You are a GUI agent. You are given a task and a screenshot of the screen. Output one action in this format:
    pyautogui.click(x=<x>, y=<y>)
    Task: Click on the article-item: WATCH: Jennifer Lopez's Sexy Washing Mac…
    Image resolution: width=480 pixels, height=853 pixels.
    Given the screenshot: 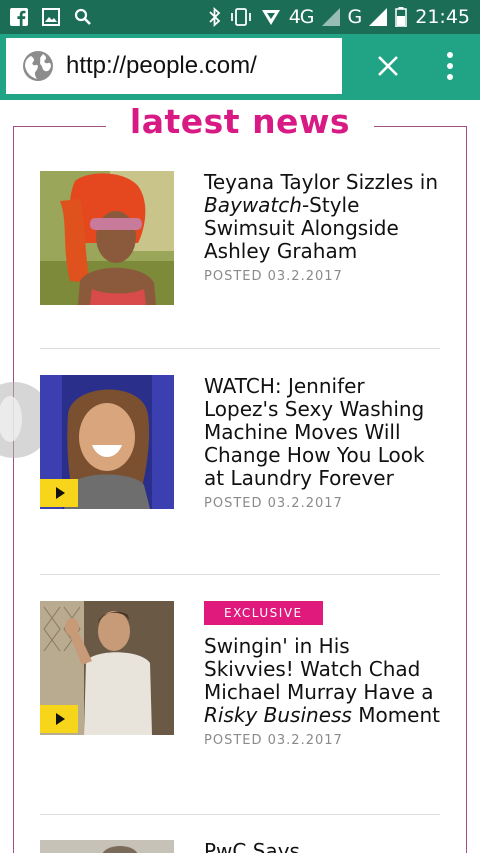 What is the action you would take?
    pyautogui.click(x=240, y=445)
    